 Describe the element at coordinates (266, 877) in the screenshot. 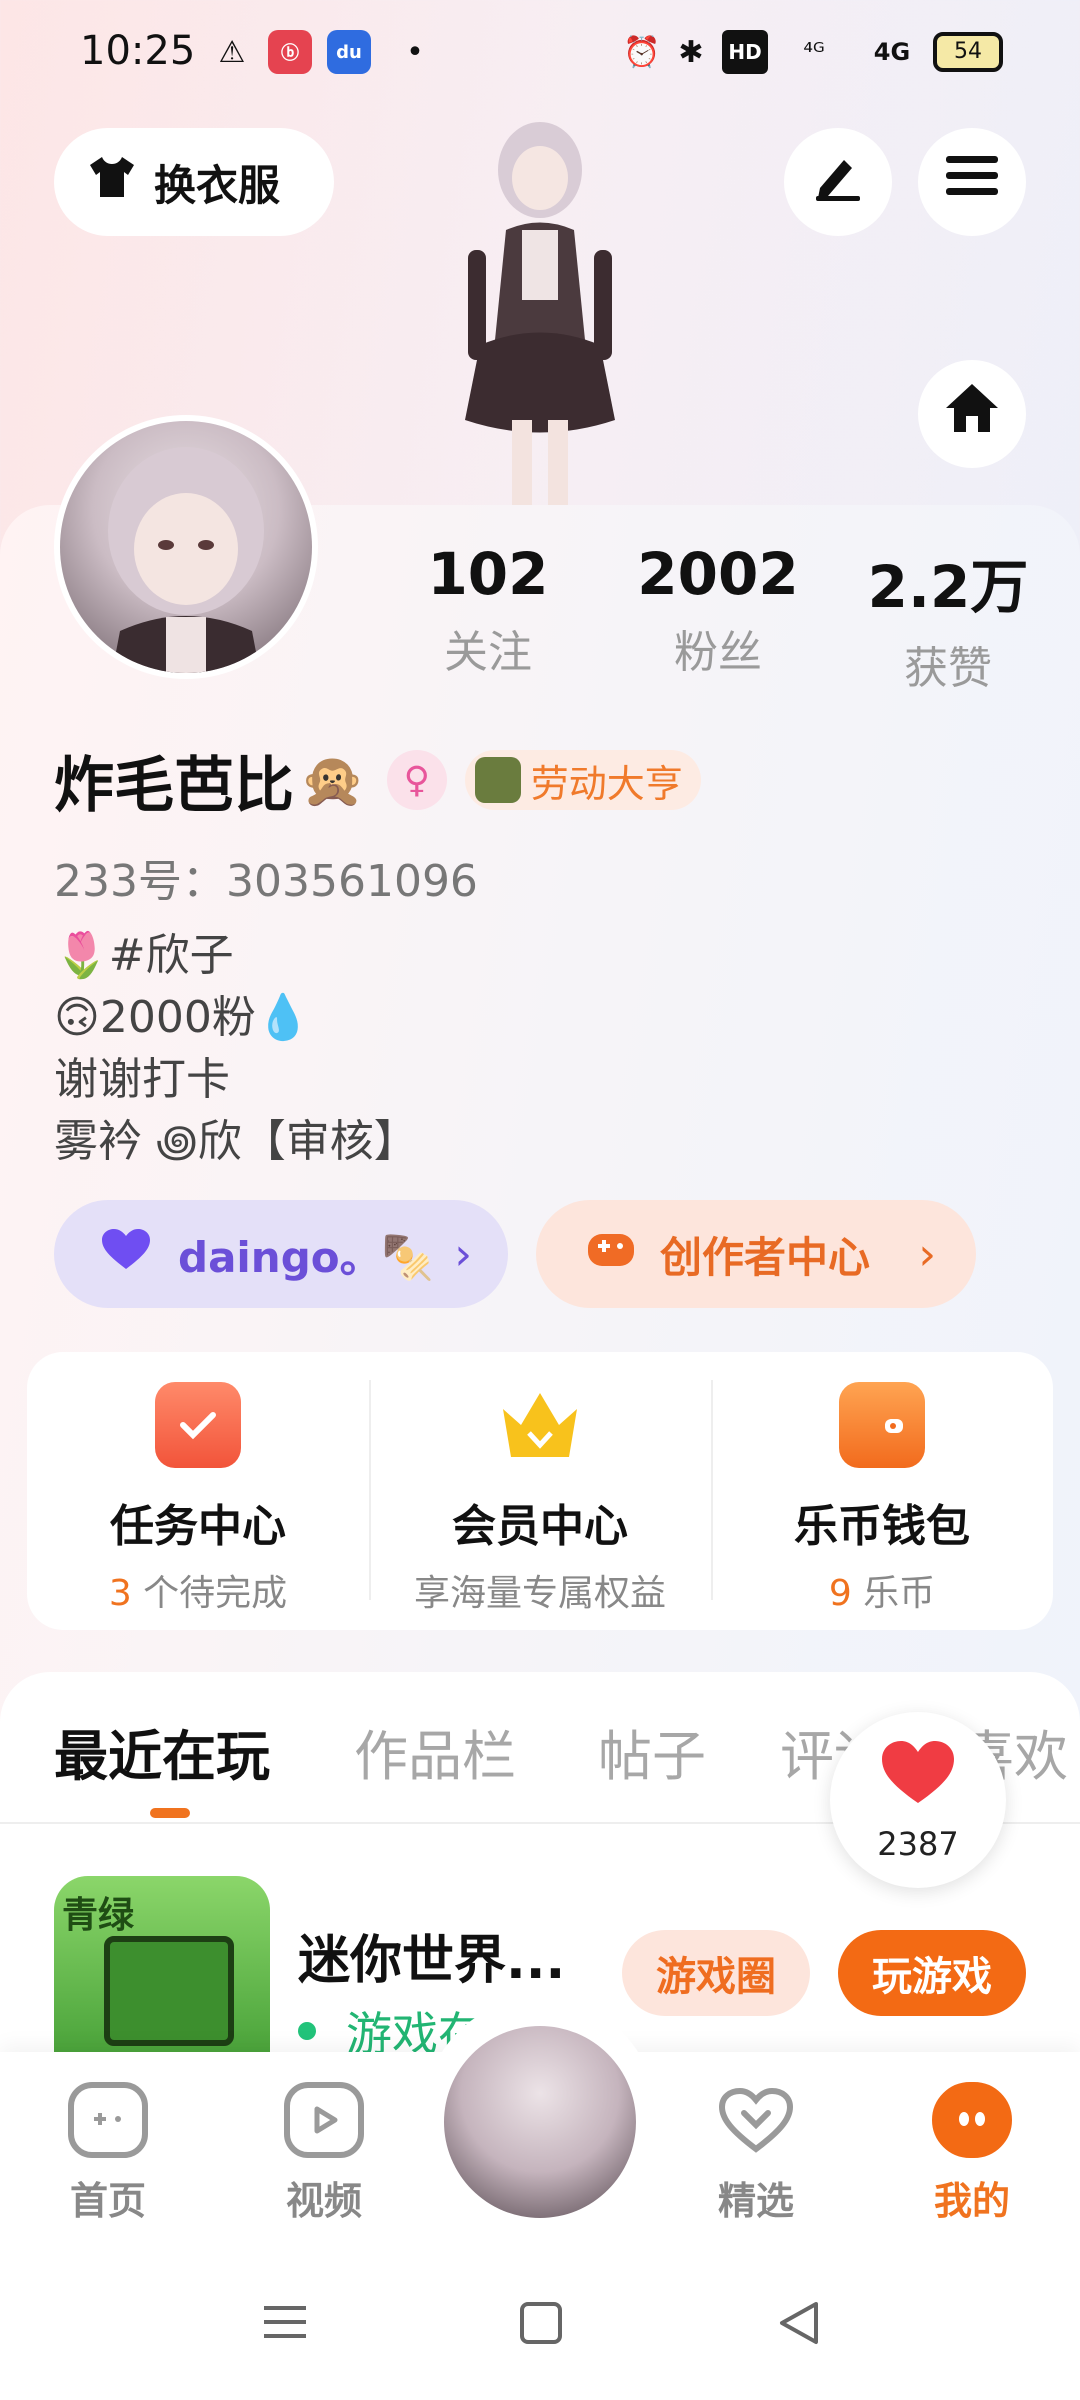

I see `user-id: 233号：303561096` at that location.